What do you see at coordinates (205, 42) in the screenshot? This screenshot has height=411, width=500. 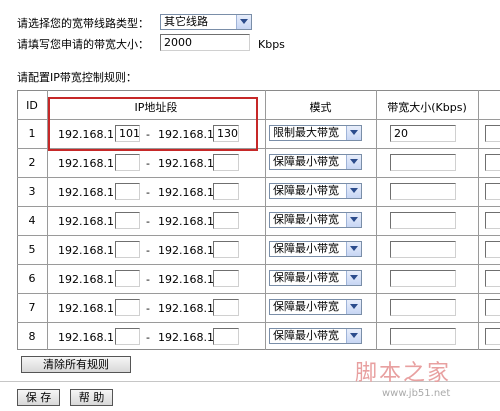 I see `bandwidth-input: 2000` at bounding box center [205, 42].